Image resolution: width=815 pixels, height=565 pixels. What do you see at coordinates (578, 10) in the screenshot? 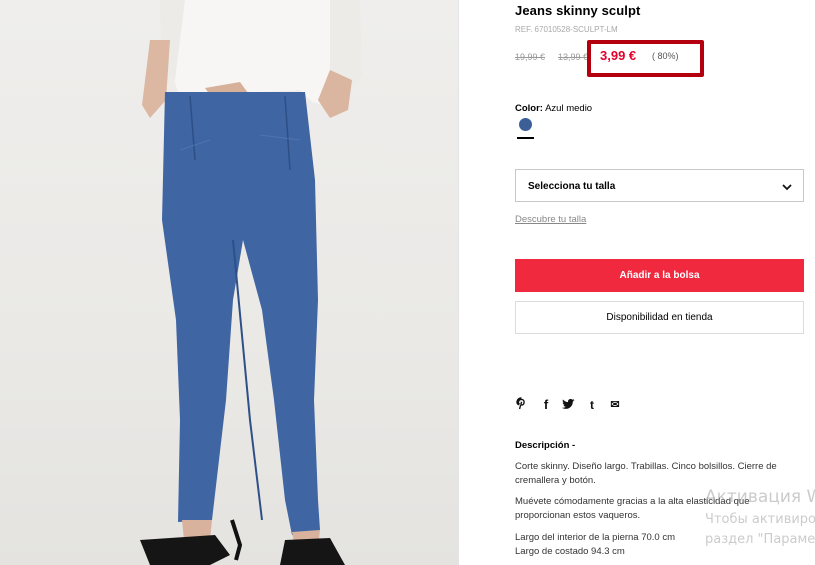
I see `product-title: Jeans skinny sculpt` at bounding box center [578, 10].